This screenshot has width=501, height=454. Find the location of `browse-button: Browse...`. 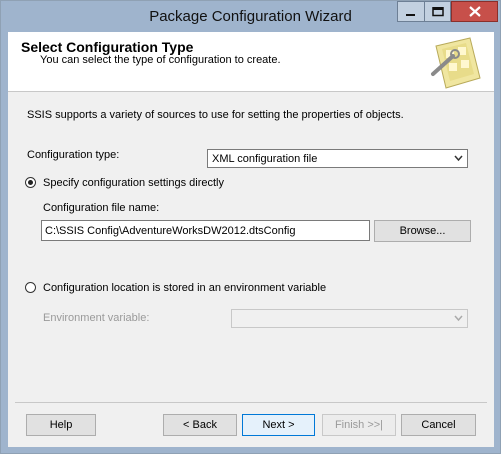

browse-button: Browse... is located at coordinates (422, 231).